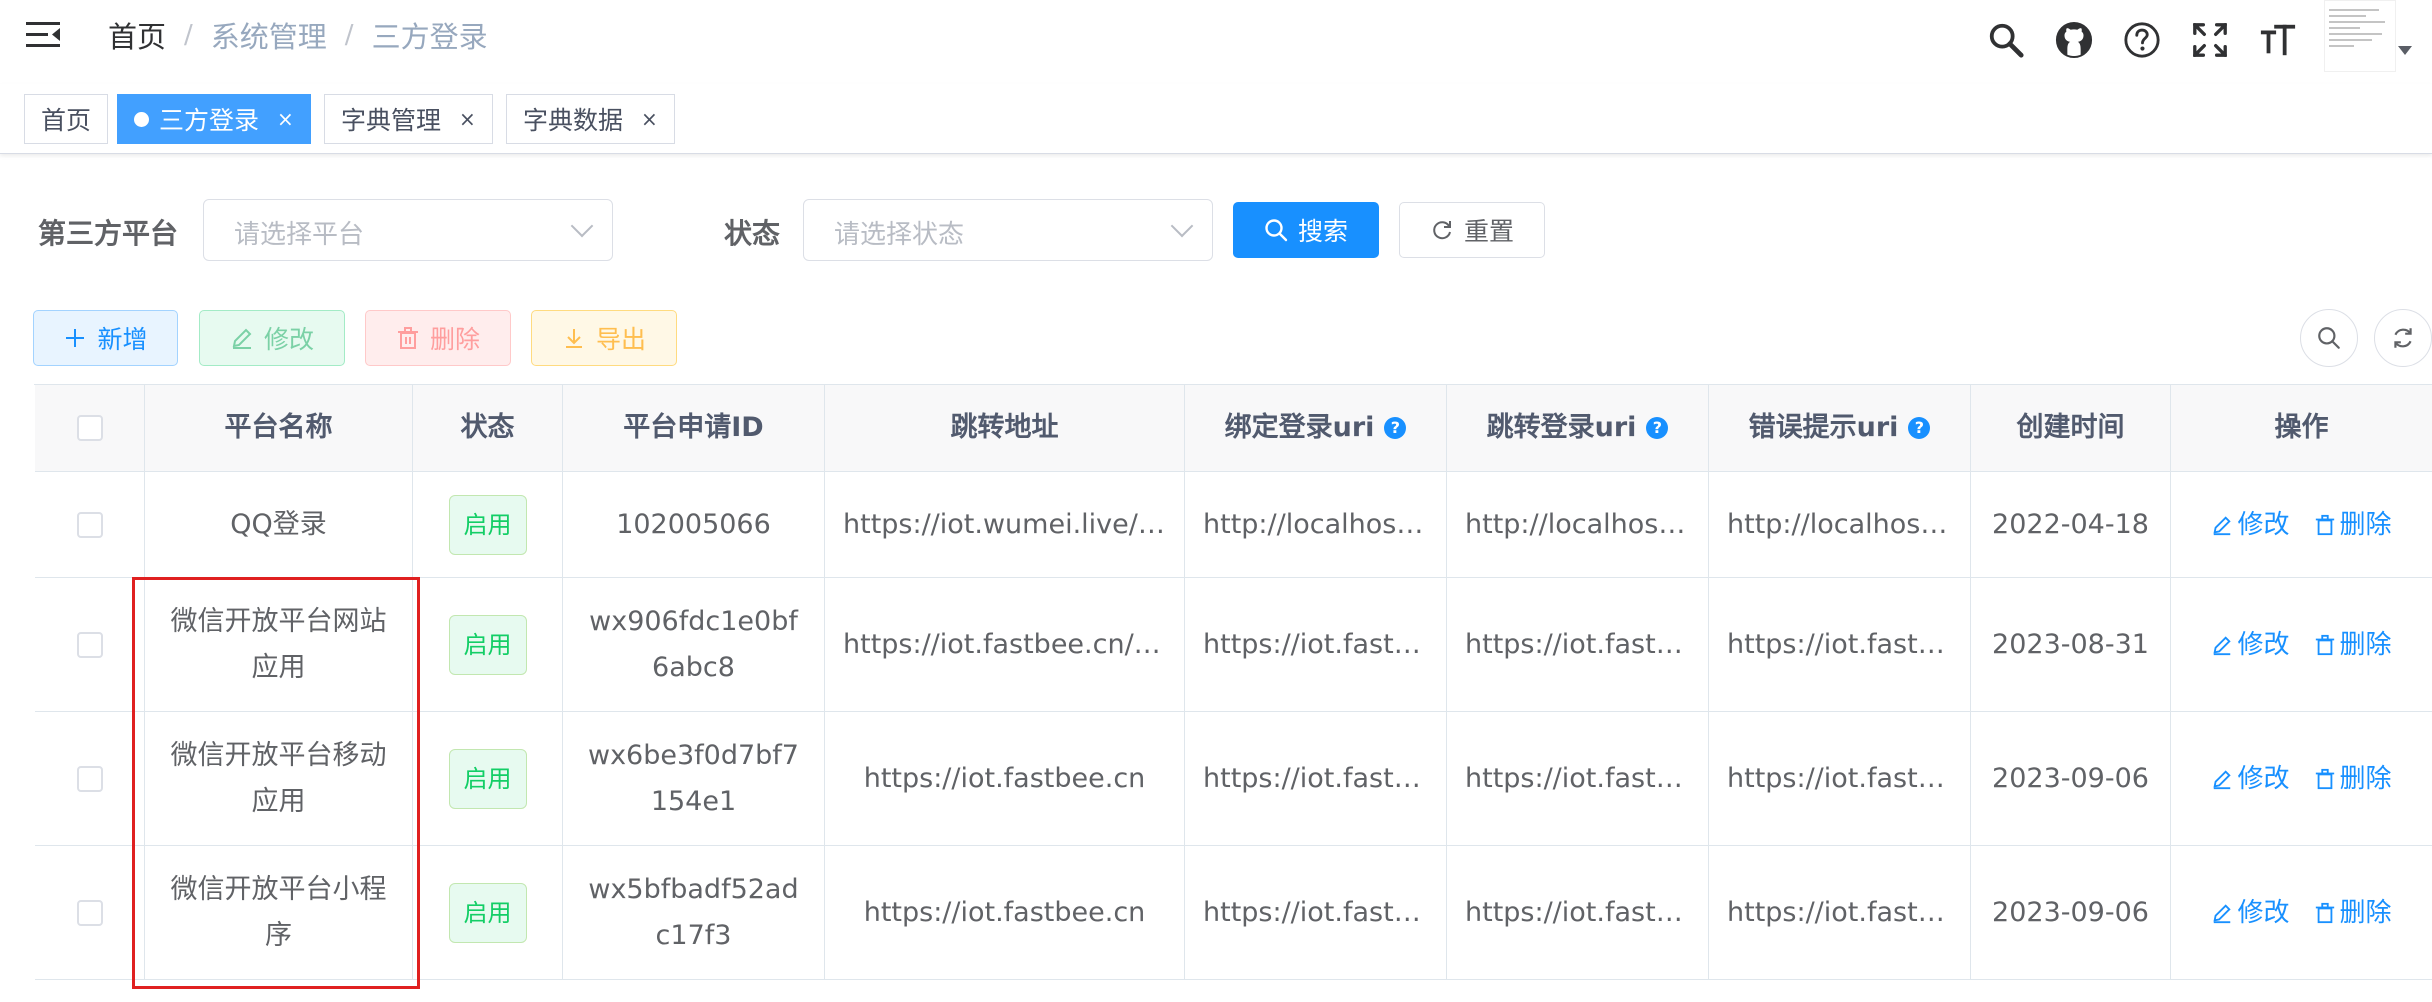 The width and height of the screenshot is (2432, 1002). Describe the element at coordinates (75, 338) in the screenshot. I see `plus-icon` at that location.